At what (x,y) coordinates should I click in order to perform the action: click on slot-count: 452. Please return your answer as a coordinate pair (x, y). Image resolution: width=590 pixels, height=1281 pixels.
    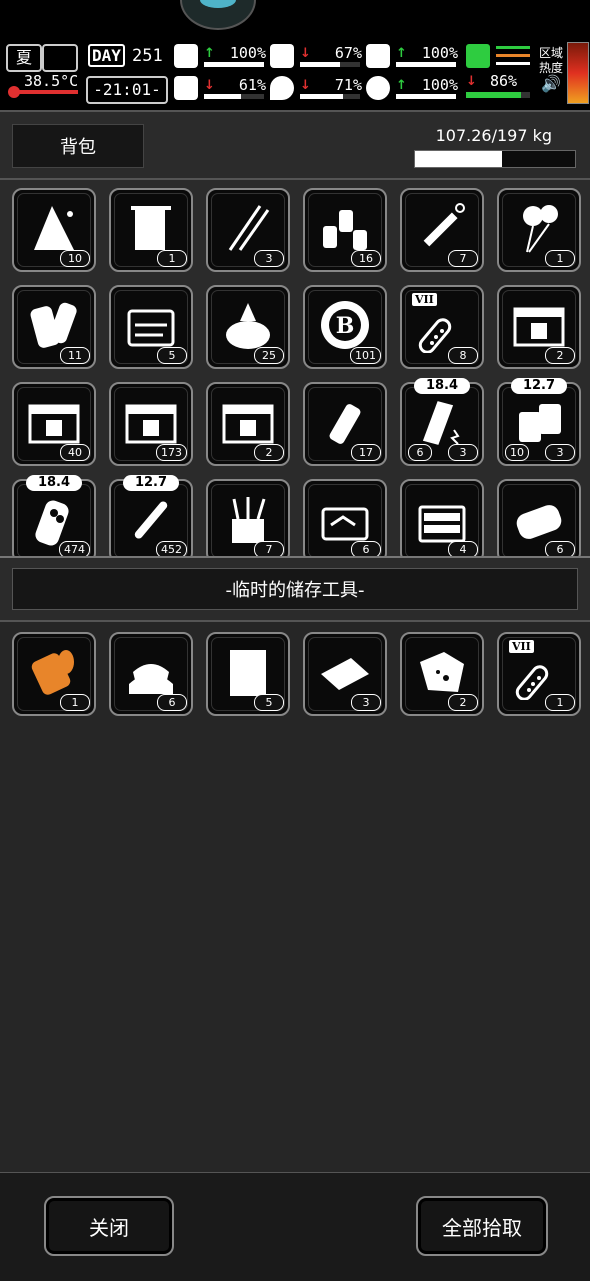
    Looking at the image, I should click on (171, 548).